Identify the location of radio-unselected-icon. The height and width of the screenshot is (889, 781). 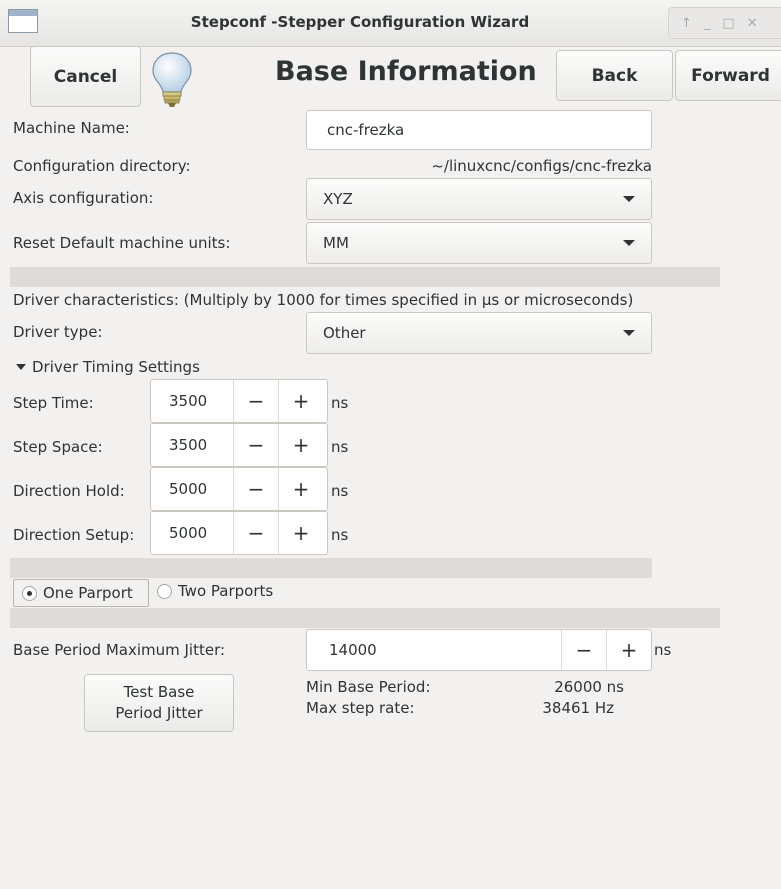
(164, 591).